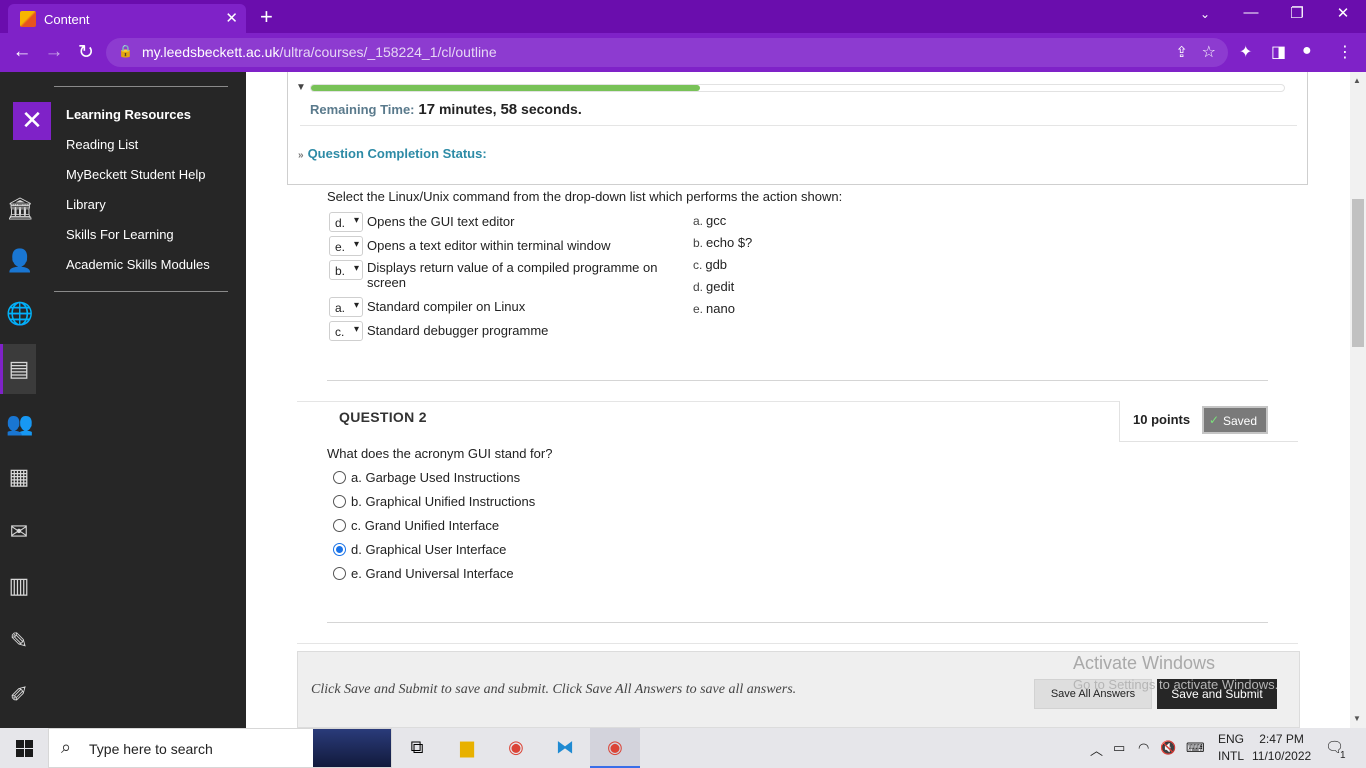 The image size is (1366, 768). What do you see at coordinates (1343, 13) in the screenshot?
I see `close-window-button: ✕` at bounding box center [1343, 13].